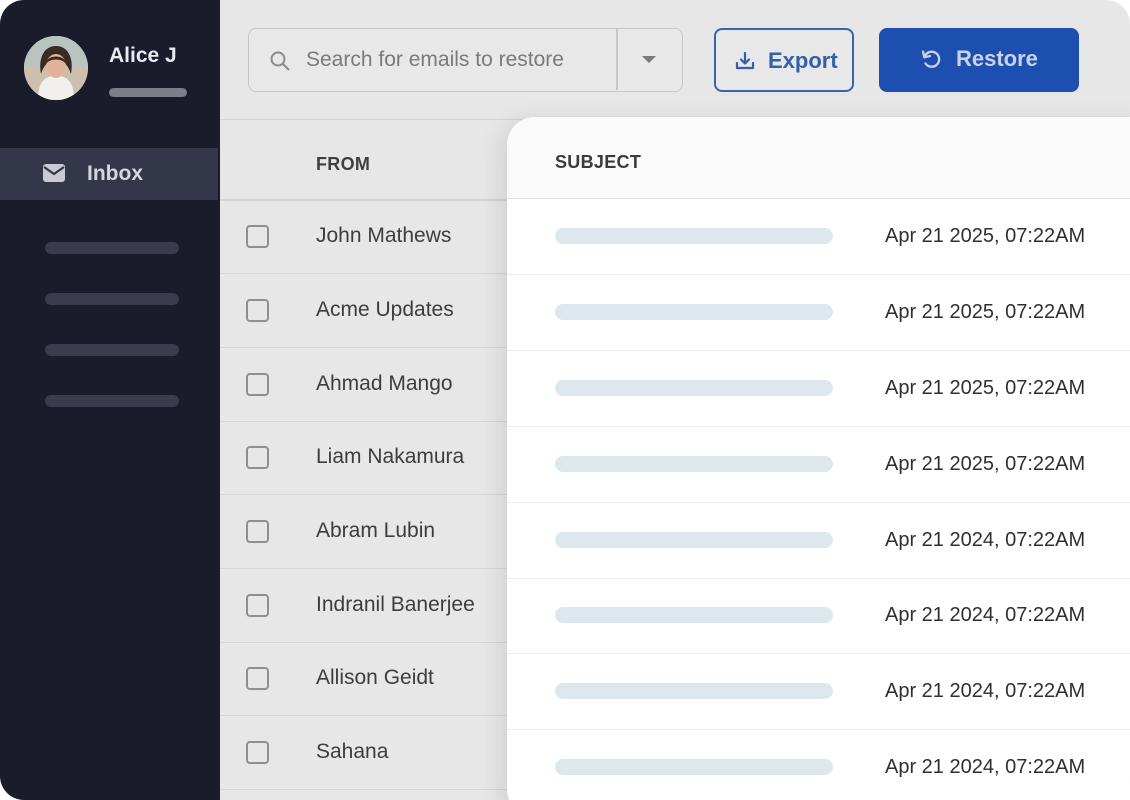 The image size is (1130, 800). Describe the element at coordinates (395, 604) in the screenshot. I see `row-from: Indranil Banerjee` at that location.